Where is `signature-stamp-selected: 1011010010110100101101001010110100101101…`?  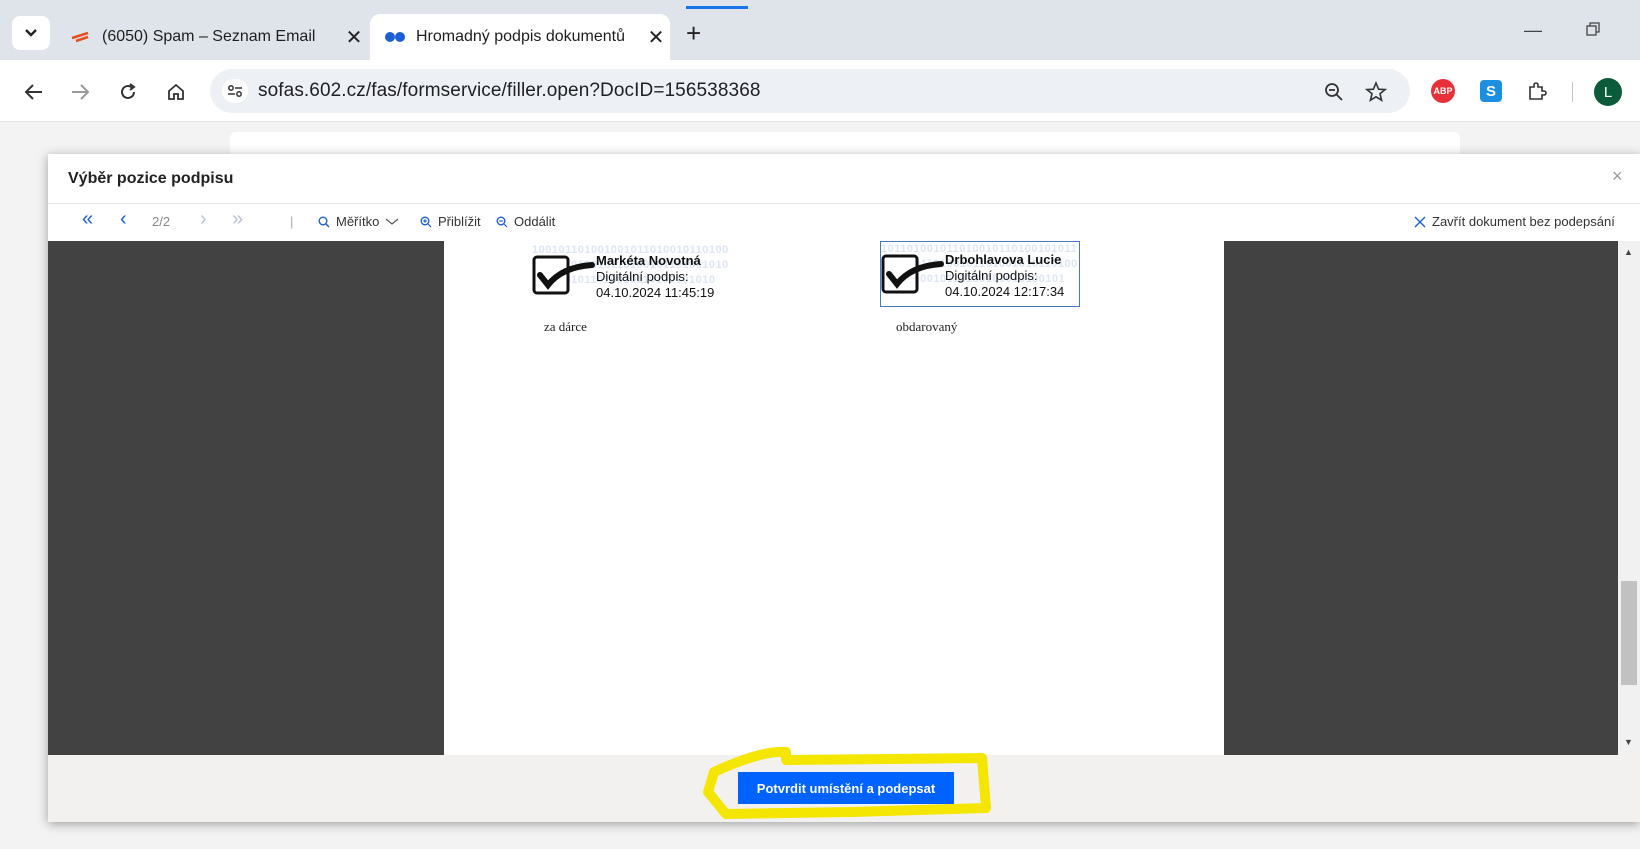
signature-stamp-selected: 1011010010110100101101001010110100101101… is located at coordinates (980, 274).